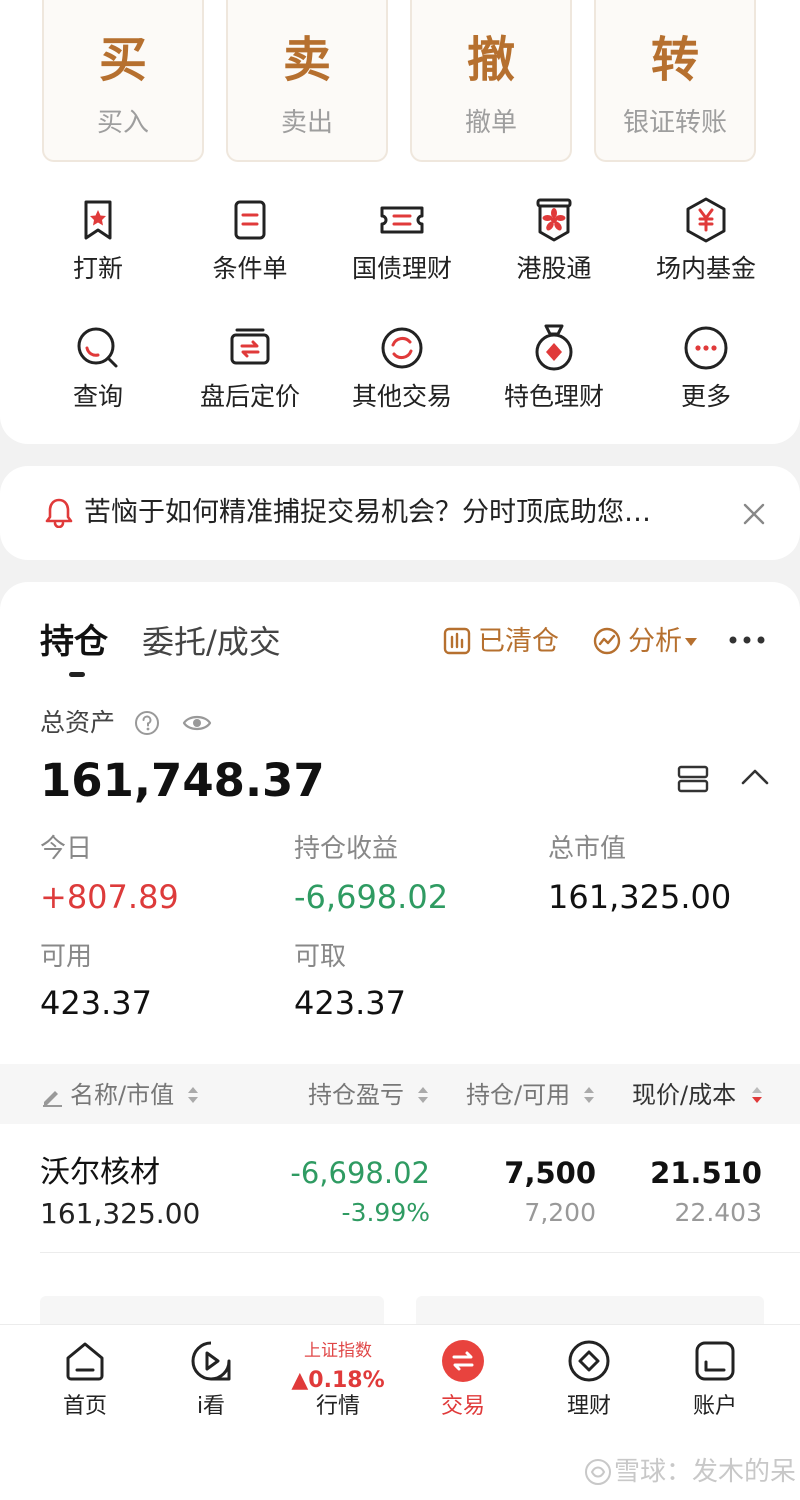 The height and width of the screenshot is (1500, 800). I want to click on snowball-logo-icon, so click(598, 1472).